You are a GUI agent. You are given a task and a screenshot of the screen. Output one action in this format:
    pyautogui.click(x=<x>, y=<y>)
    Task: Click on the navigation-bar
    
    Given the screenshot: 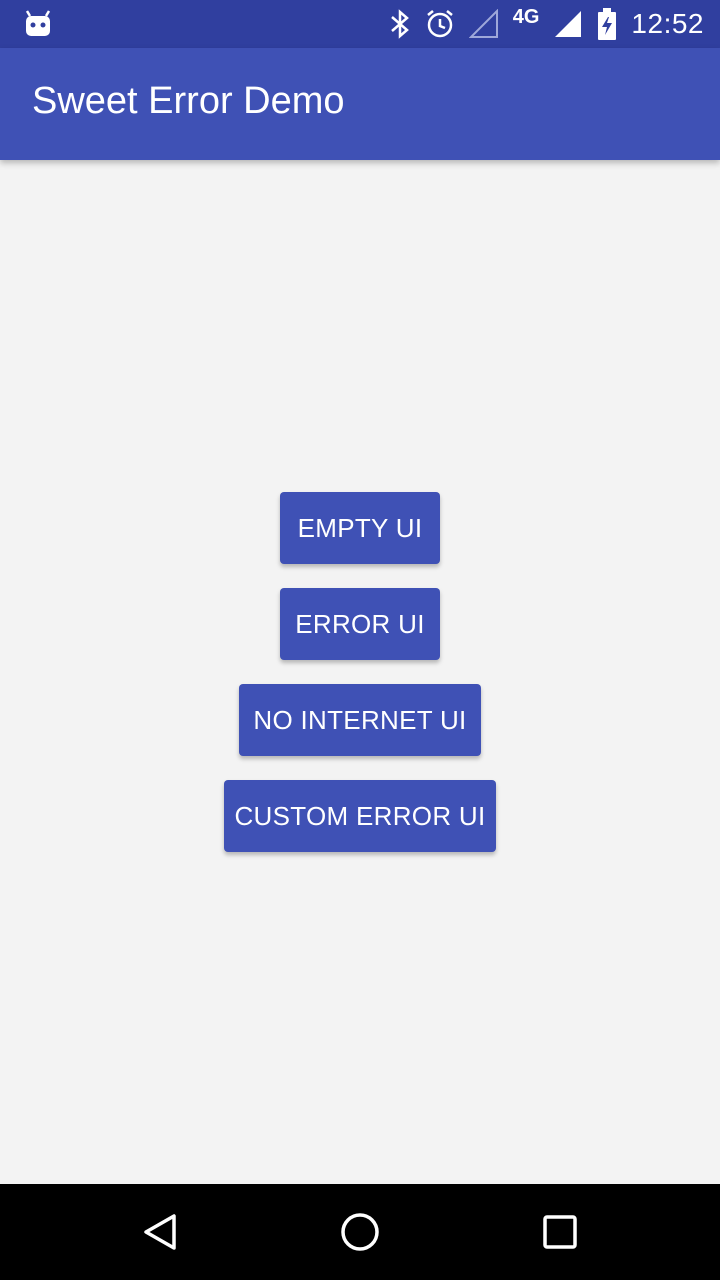 What is the action you would take?
    pyautogui.click(x=360, y=1232)
    